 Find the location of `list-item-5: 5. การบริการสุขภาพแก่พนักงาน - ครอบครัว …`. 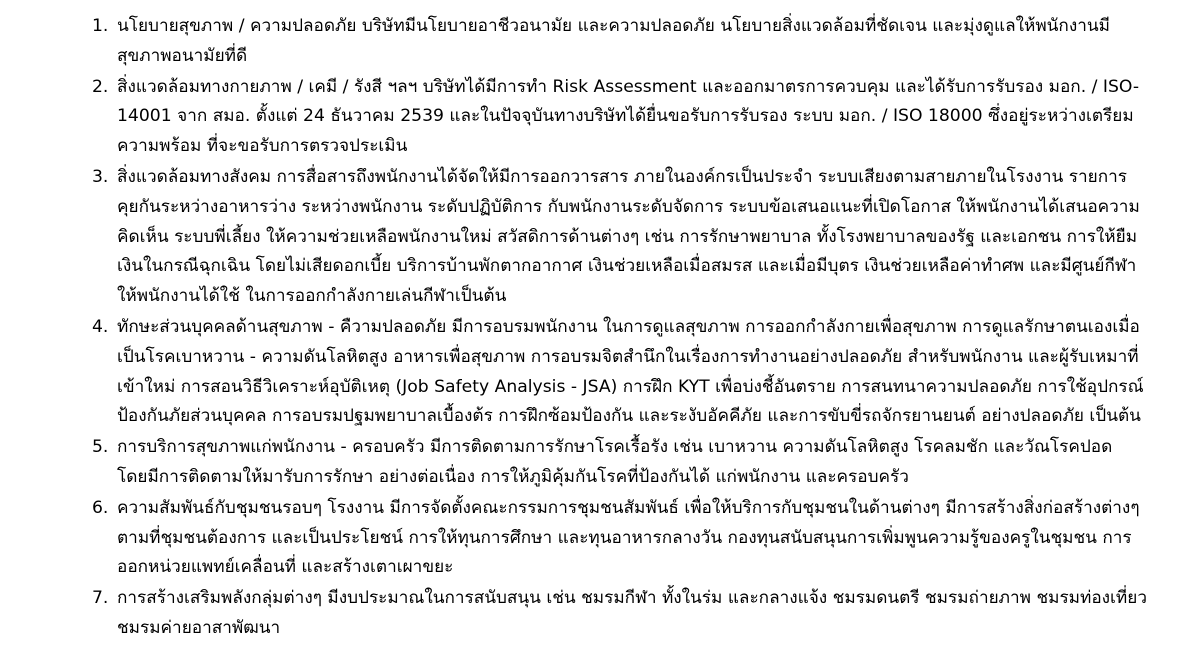

list-item-5: 5. การบริการสุขภาพแก่พนักงาน - ครอบครัว … is located at coordinates (593, 463).